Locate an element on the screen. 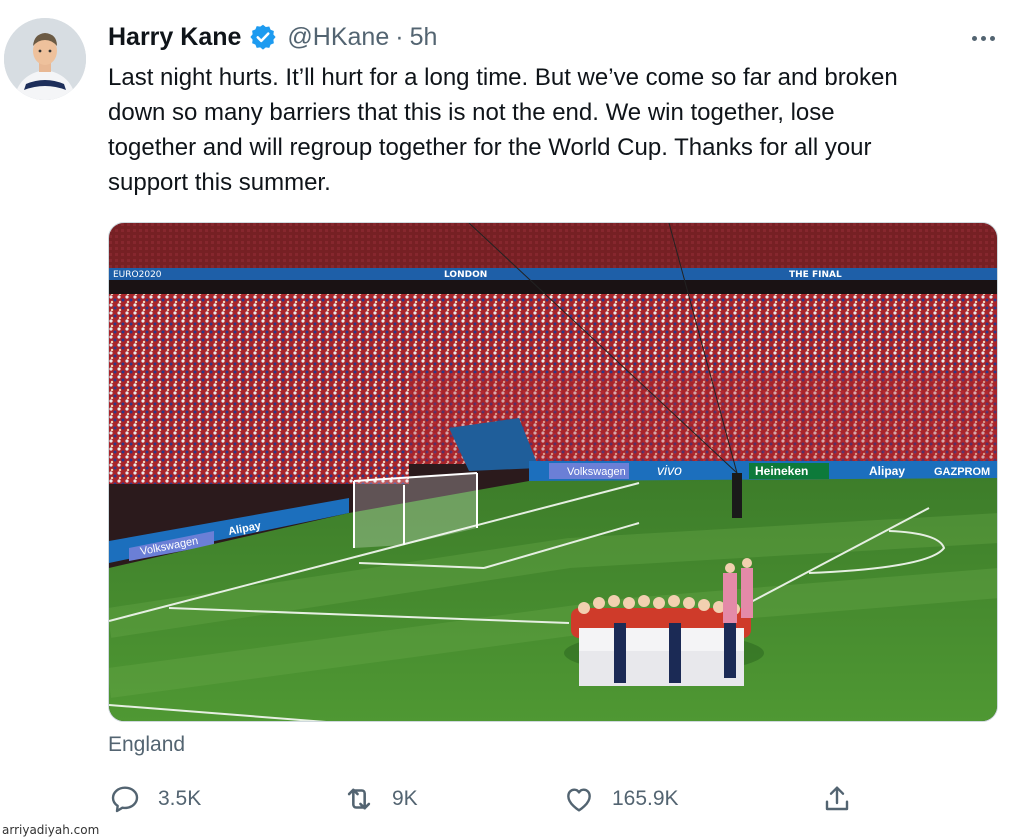 Image resolution: width=1024 pixels, height=839 pixels. like-button: 165.9K is located at coordinates (620, 799).